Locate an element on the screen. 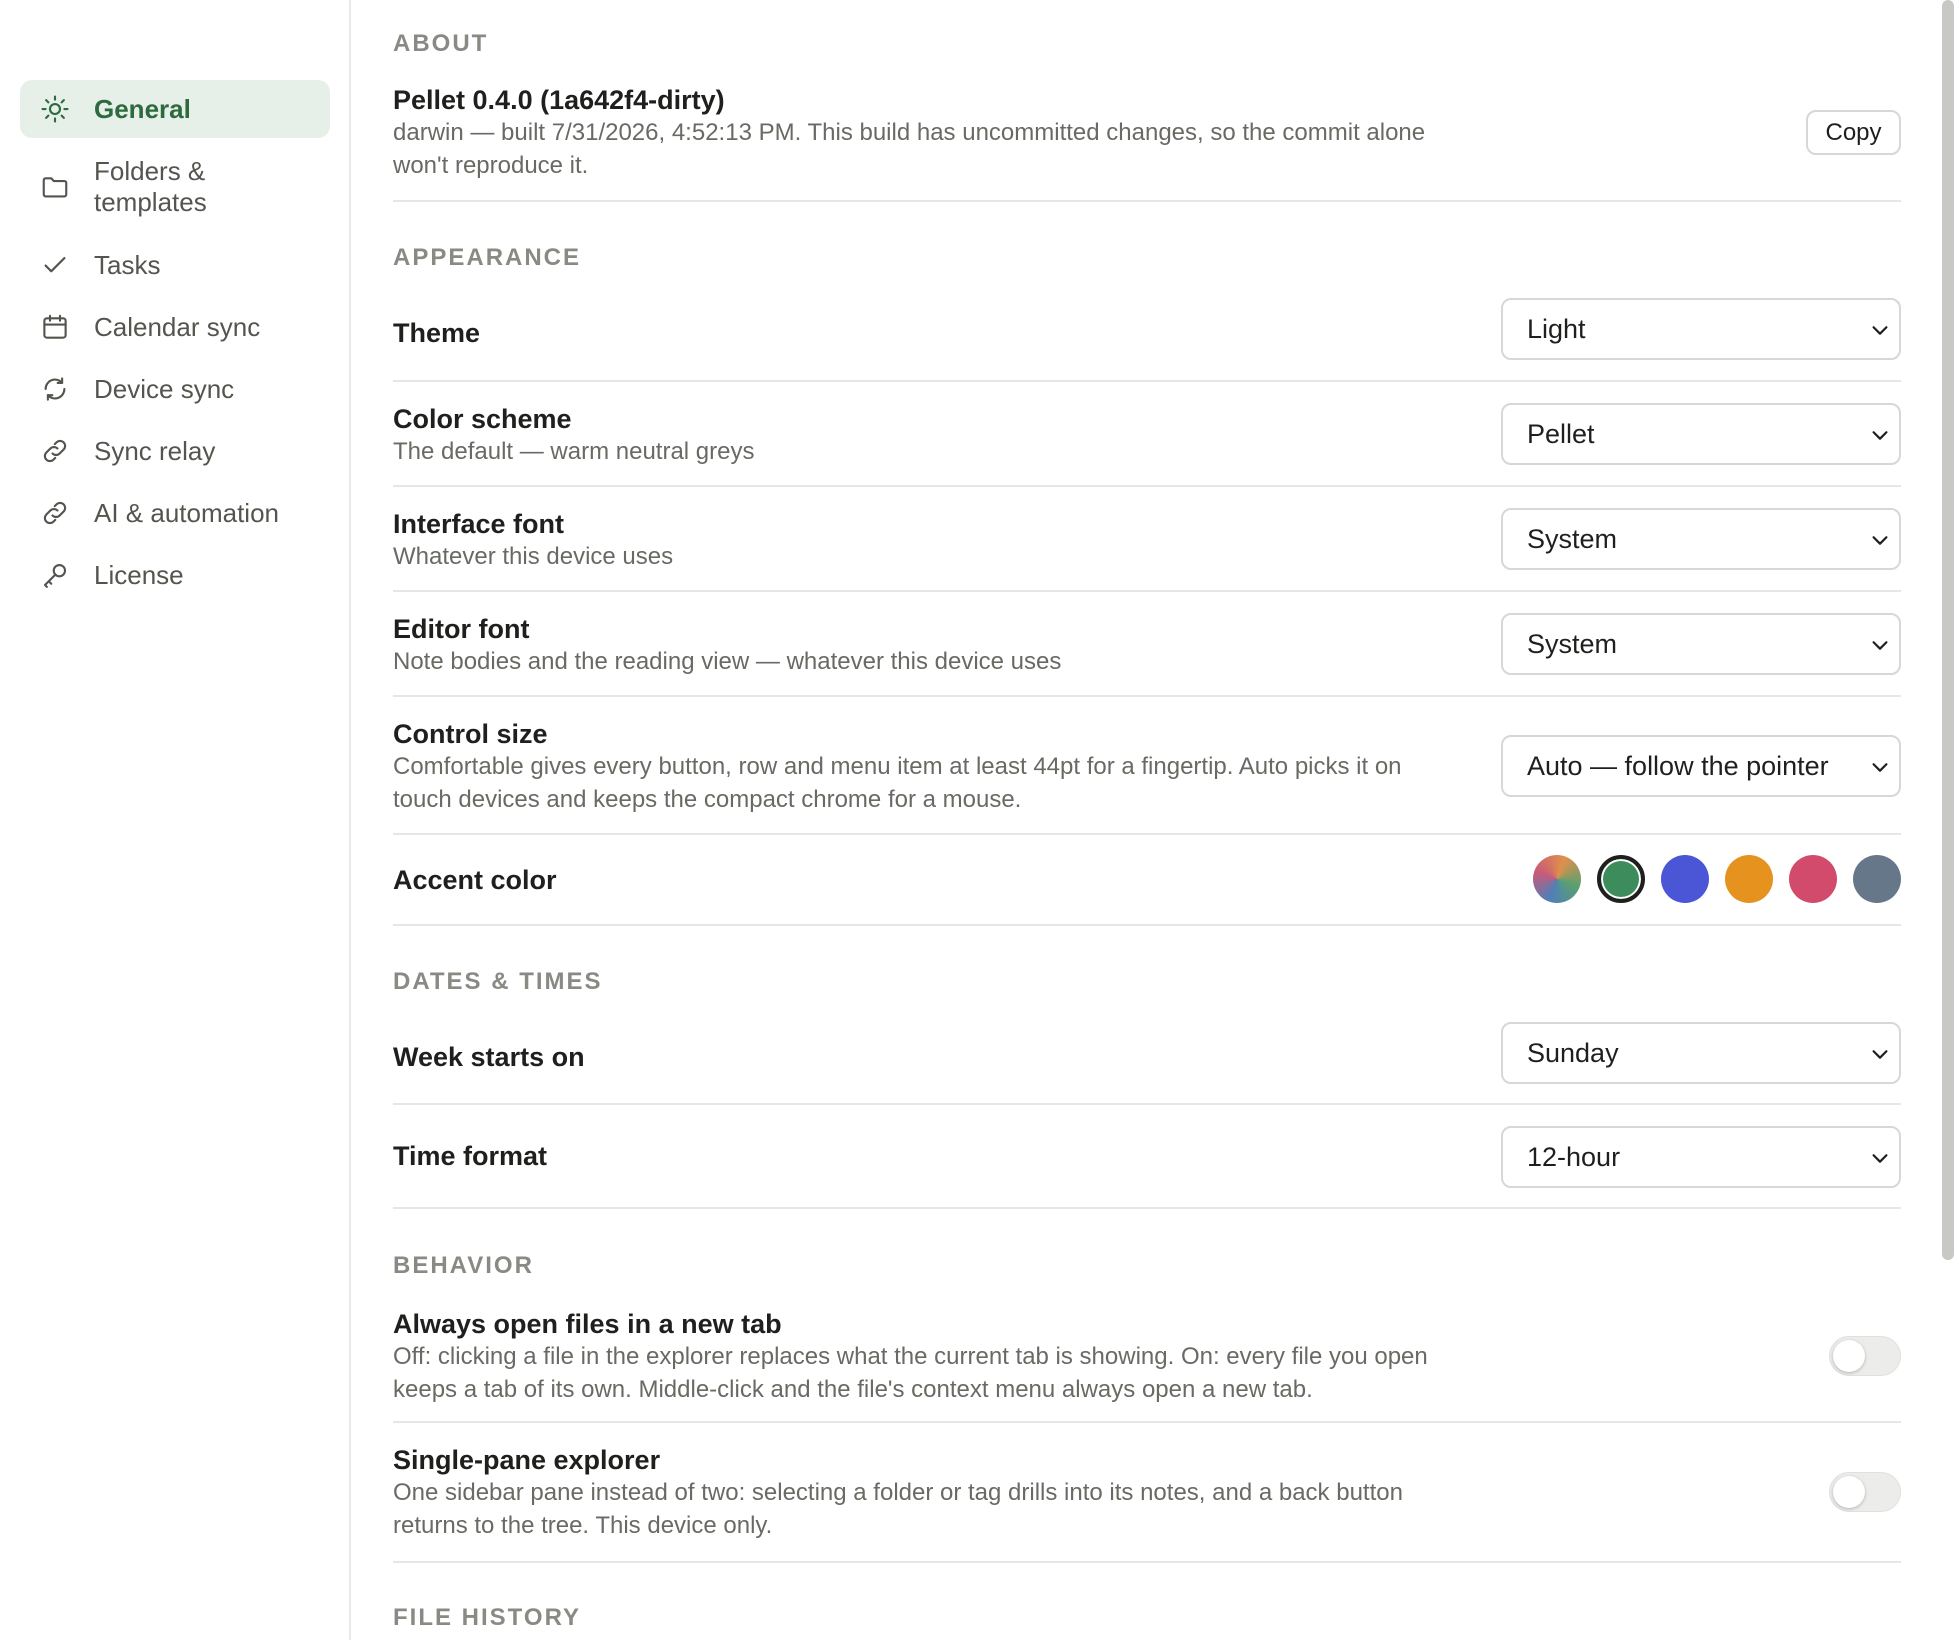 This screenshot has width=1960, height=1640. theme-value: Light is located at coordinates (1556, 328).